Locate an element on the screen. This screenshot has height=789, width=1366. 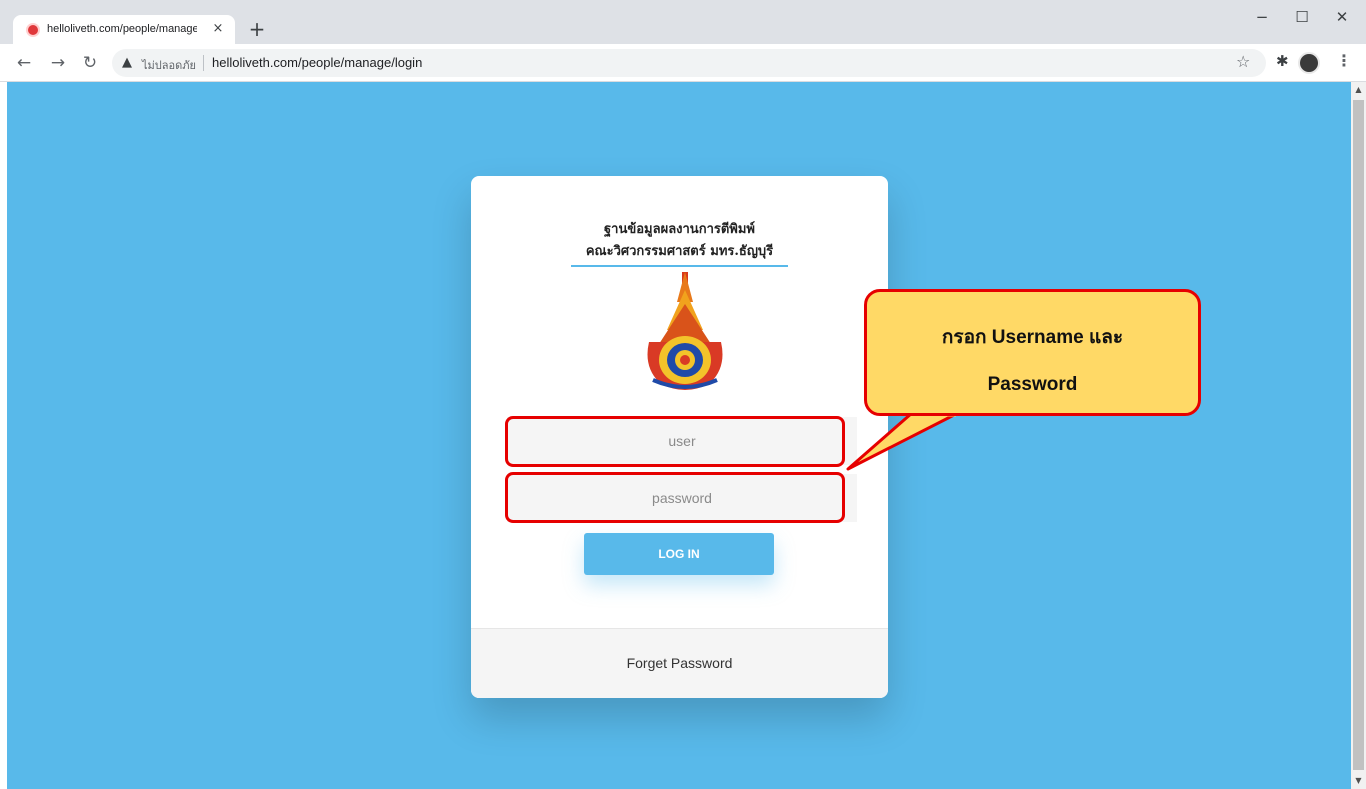
username-highlight-box is located at coordinates (675, 441).